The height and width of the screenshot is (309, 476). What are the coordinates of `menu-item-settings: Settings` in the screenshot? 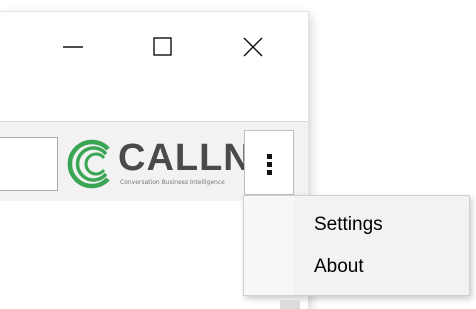 It's located at (348, 225).